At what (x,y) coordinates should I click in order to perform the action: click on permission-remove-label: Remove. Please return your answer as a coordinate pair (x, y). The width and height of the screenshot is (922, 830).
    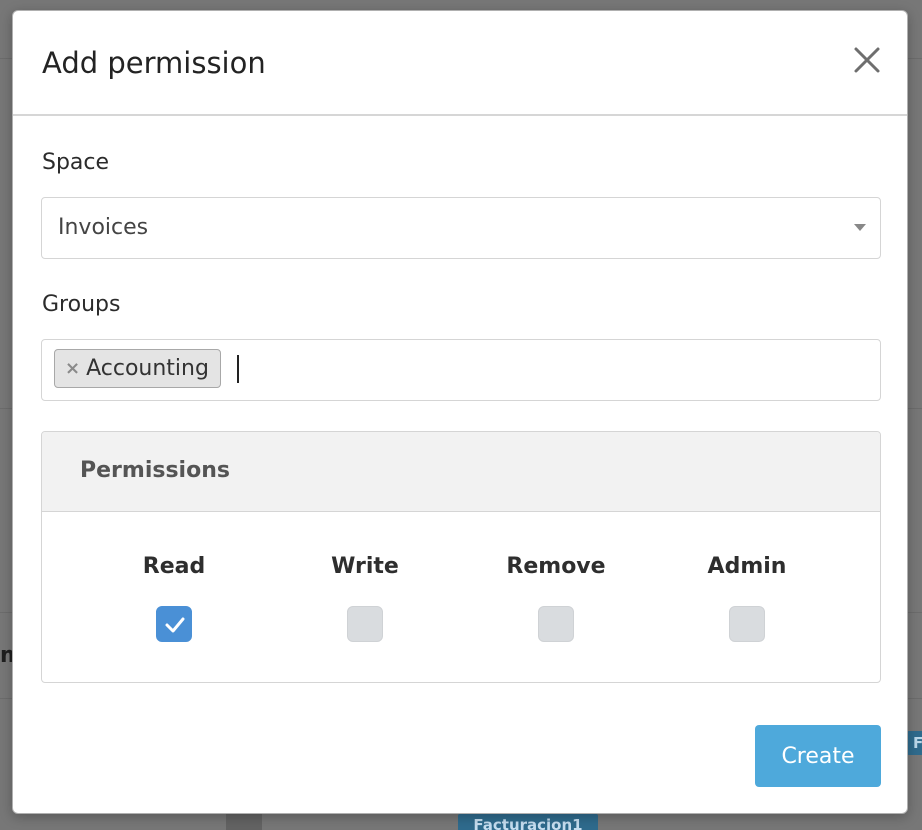
    Looking at the image, I should click on (556, 566).